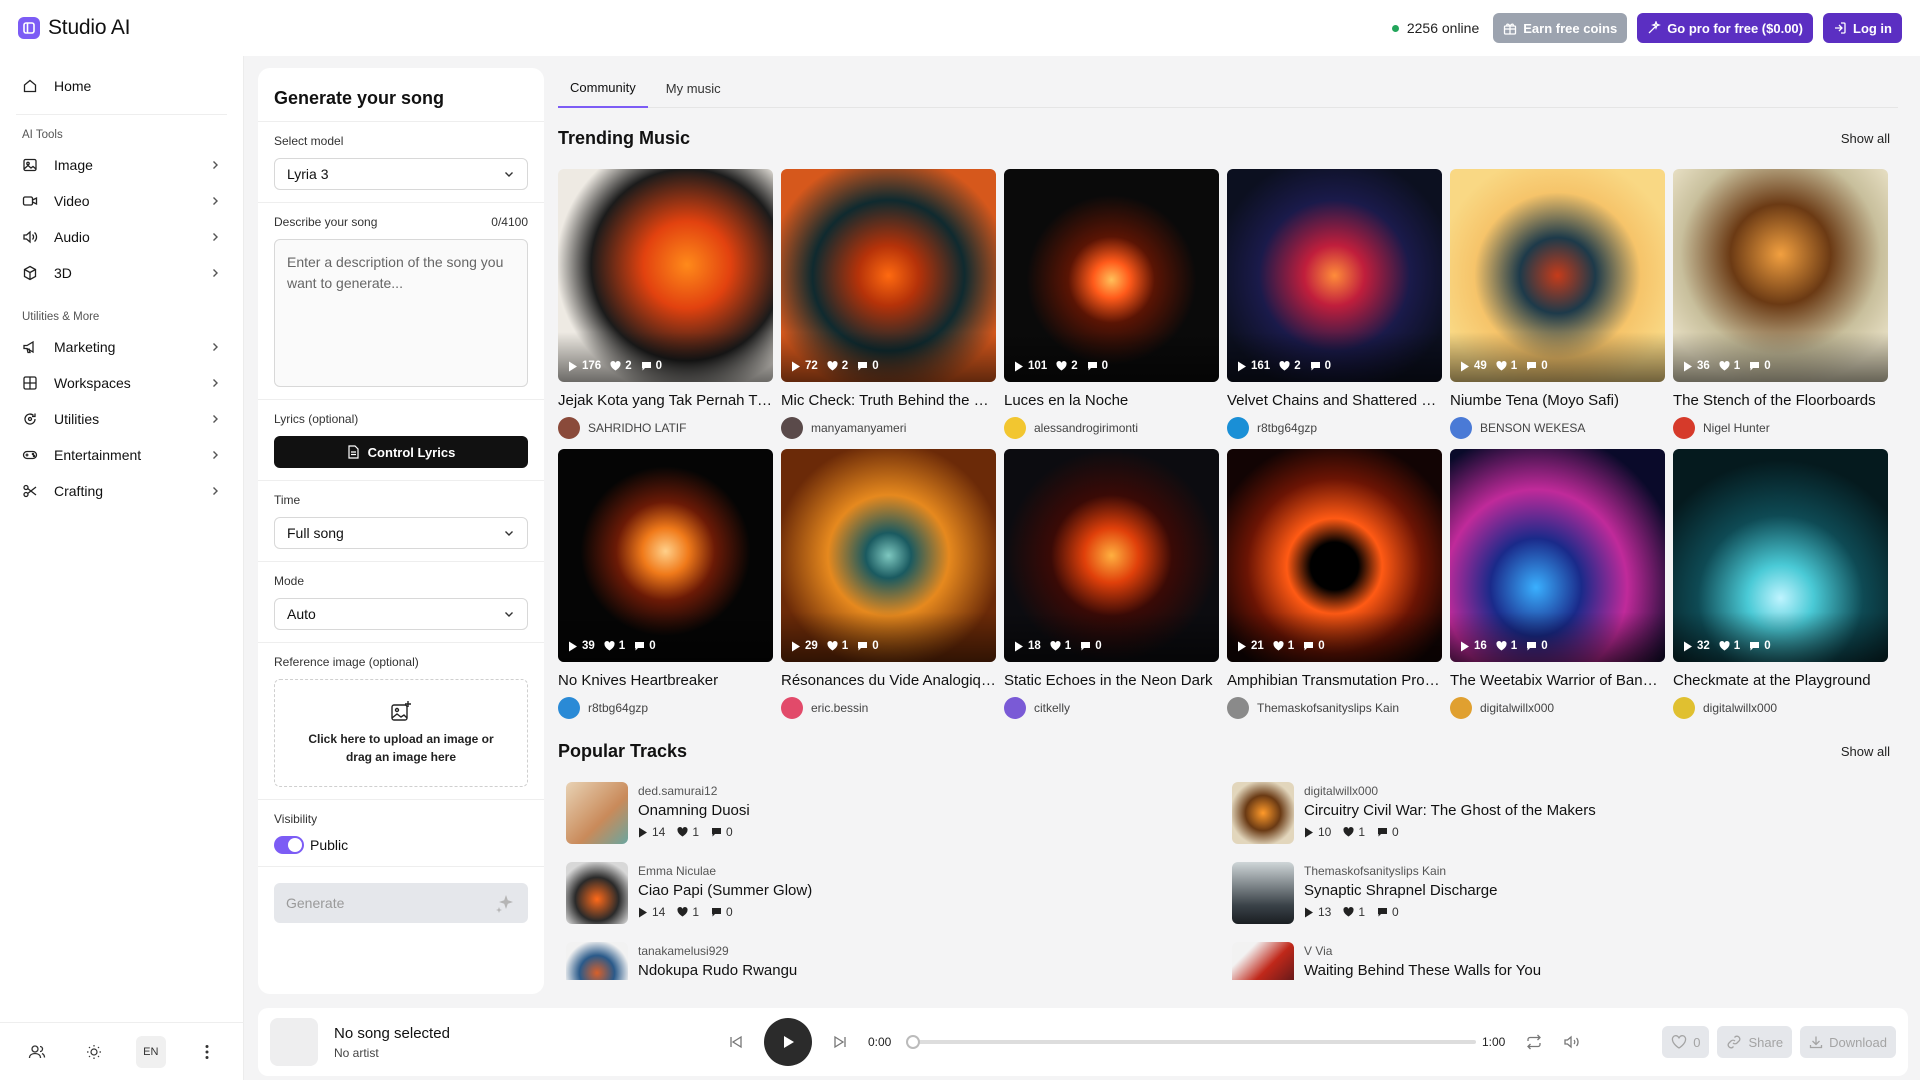  I want to click on track-artwork: 161 2 0, so click(1334, 275).